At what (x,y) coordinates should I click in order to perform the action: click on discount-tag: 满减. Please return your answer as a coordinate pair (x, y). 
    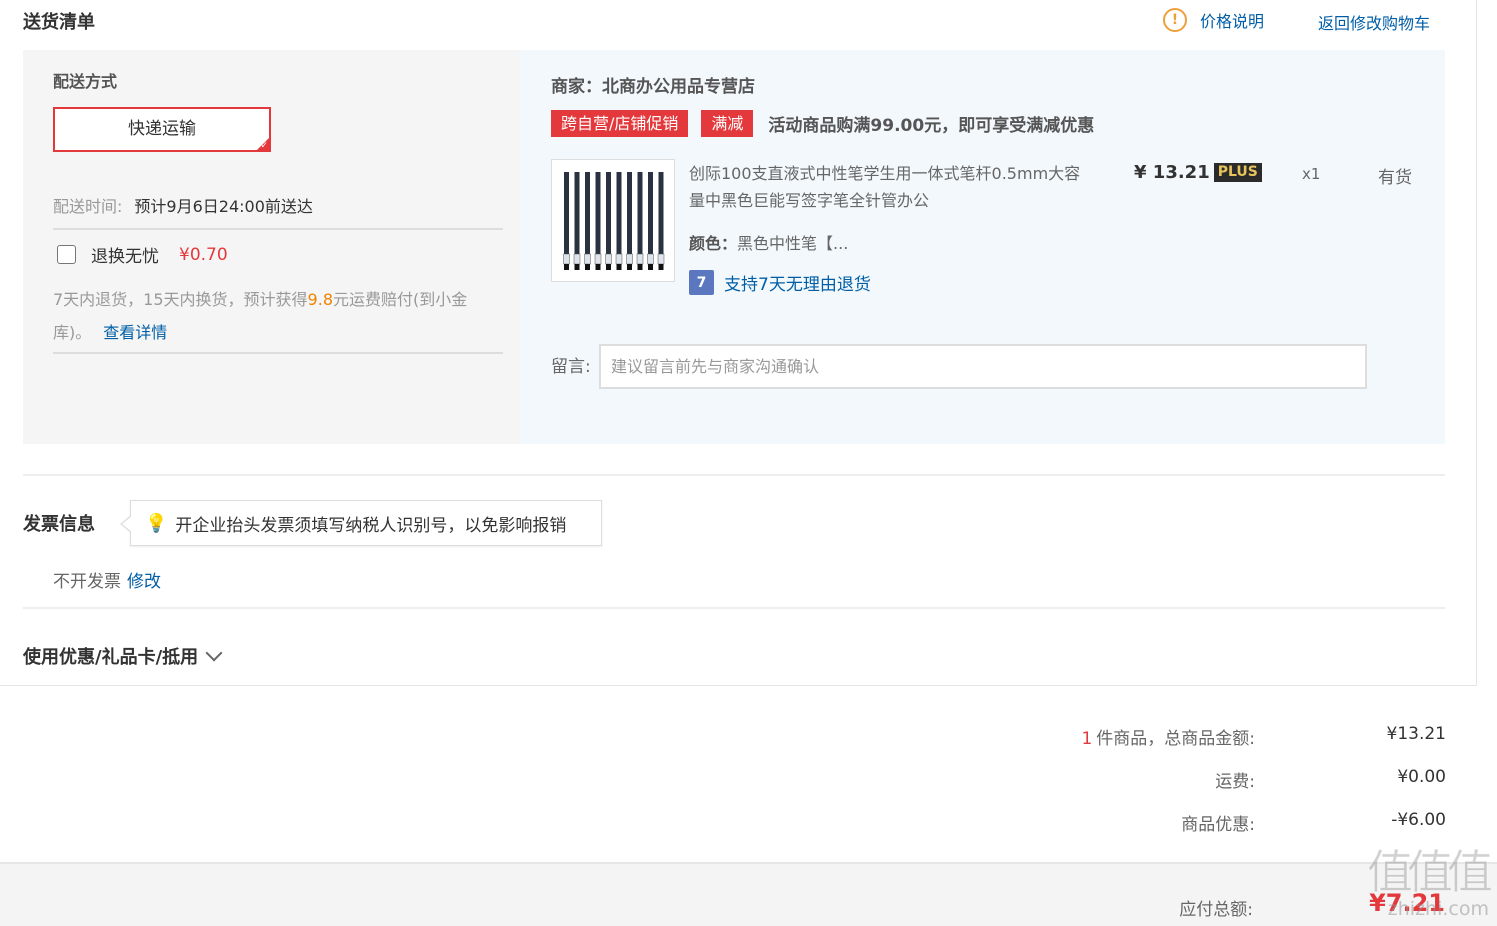
    Looking at the image, I should click on (727, 123).